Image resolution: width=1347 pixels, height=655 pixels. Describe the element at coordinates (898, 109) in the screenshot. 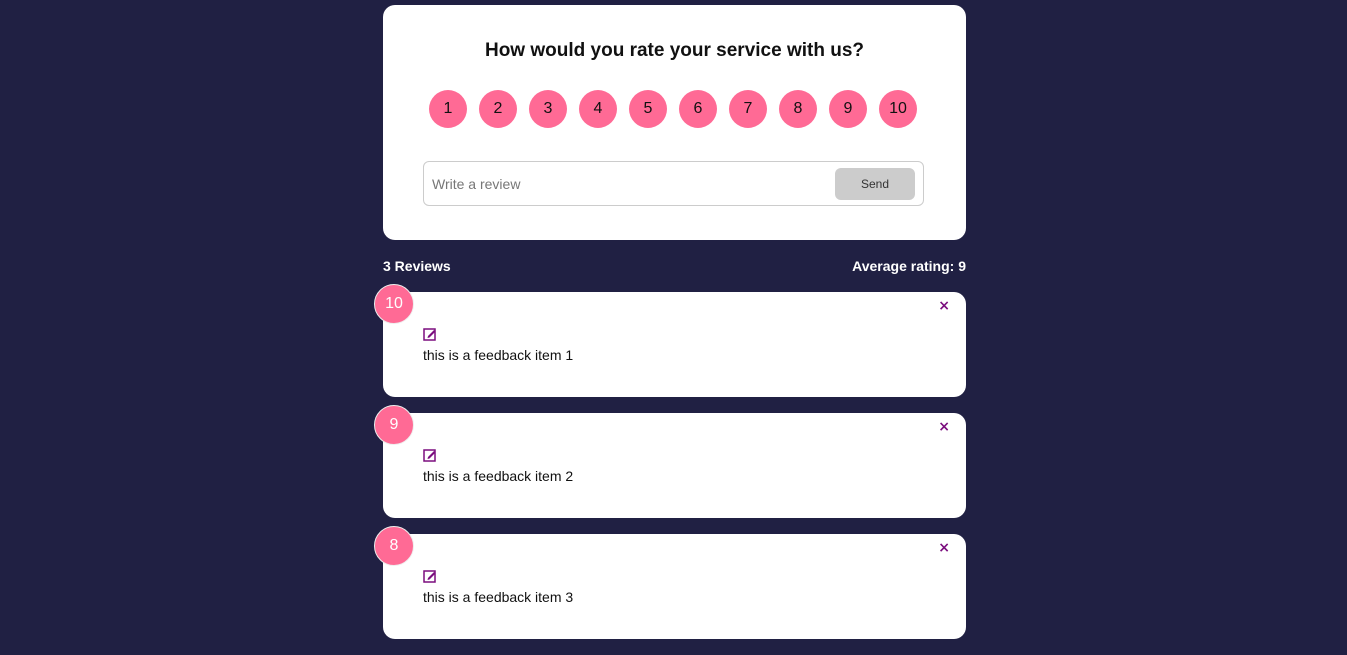

I see `rating-option-10: 10` at that location.